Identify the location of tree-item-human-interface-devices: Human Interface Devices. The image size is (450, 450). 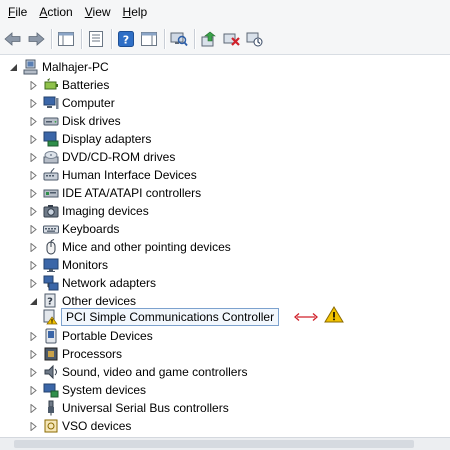
(112, 175).